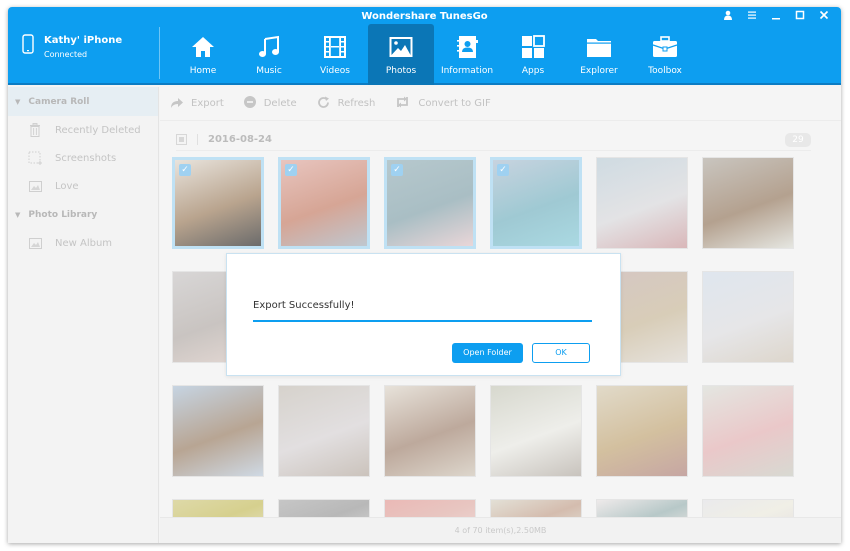  I want to click on refresh-label: Refresh, so click(356, 103).